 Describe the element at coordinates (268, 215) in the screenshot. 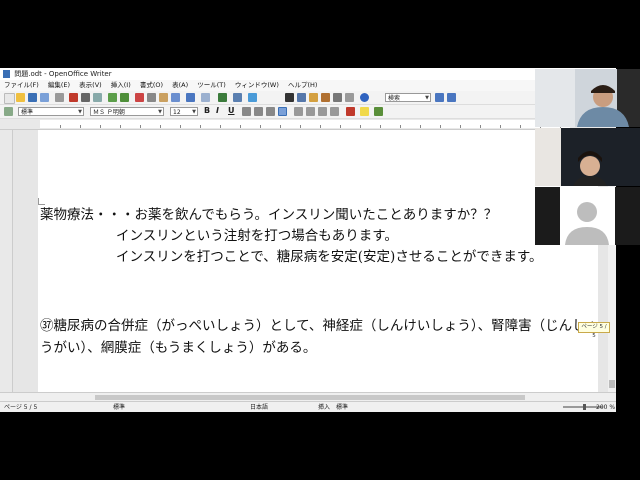

I see `document-line: 薬物療法・・・お薬を飲んでもらう。インスリン聞いたことありますか？？` at that location.